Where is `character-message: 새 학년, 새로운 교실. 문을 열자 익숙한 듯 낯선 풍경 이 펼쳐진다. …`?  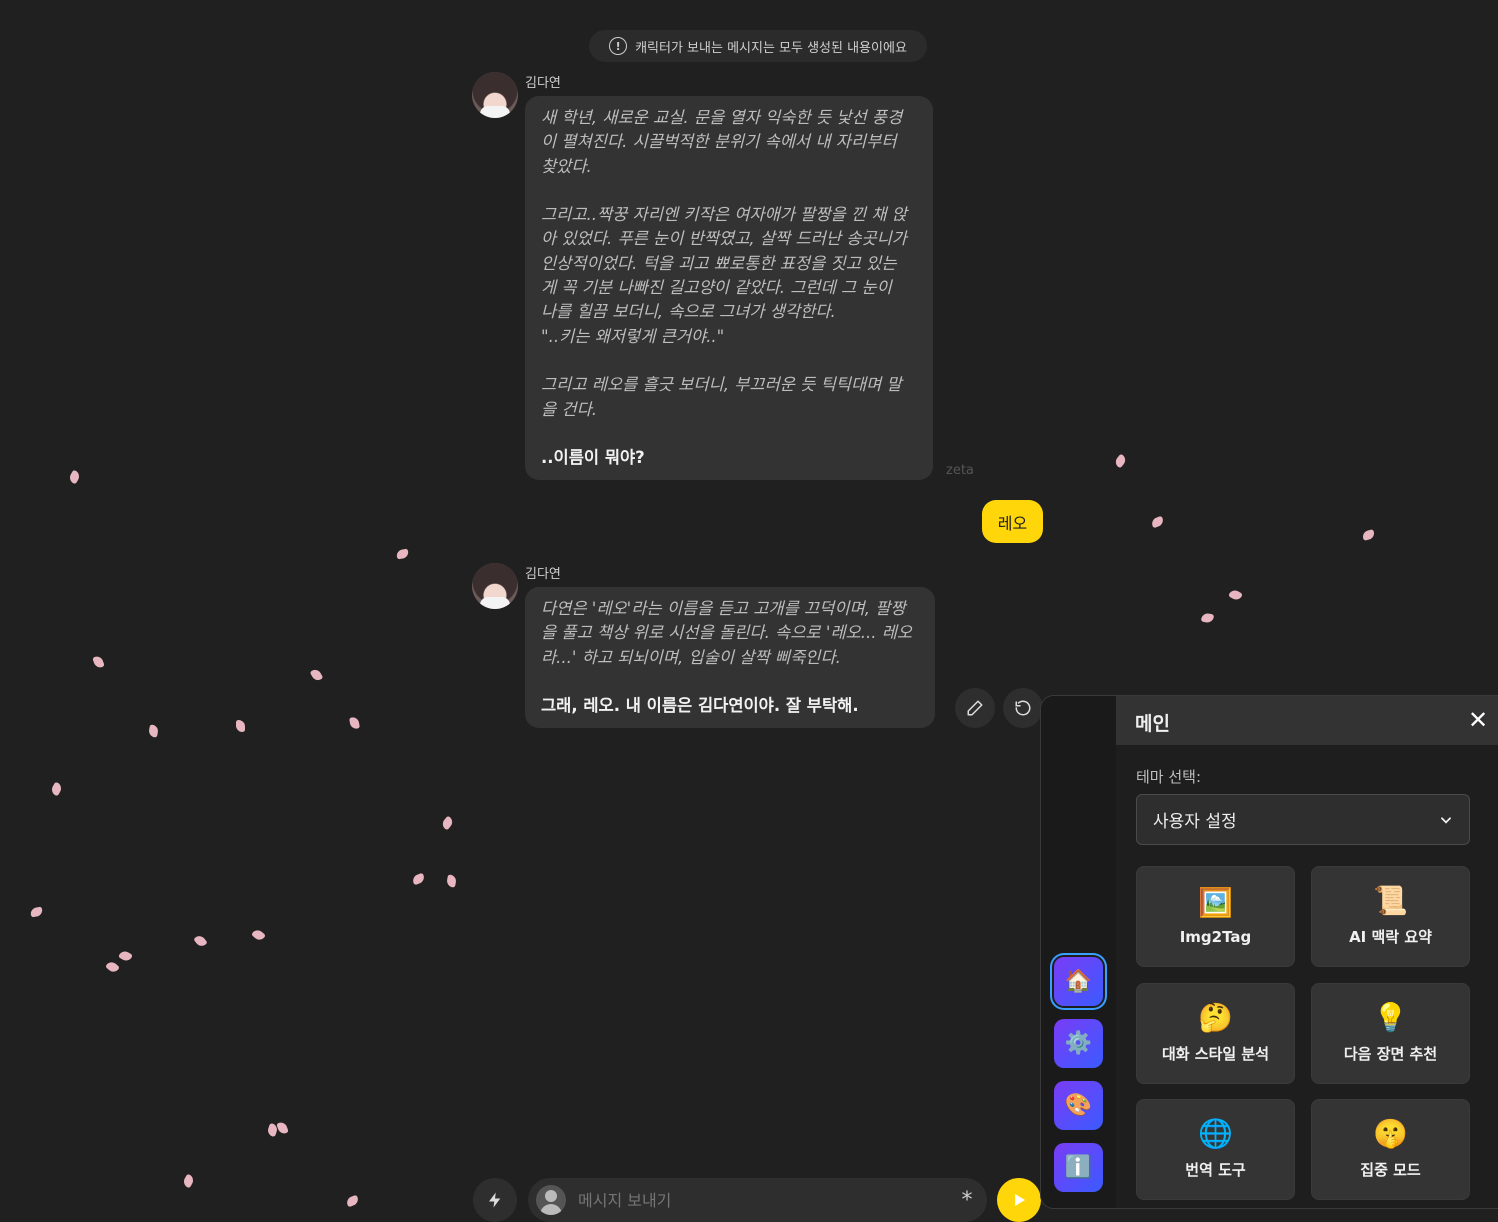
character-message: 새 학년, 새로운 교실. 문을 열자 익숙한 듯 낯선 풍경 이 펼쳐진다. … is located at coordinates (729, 288).